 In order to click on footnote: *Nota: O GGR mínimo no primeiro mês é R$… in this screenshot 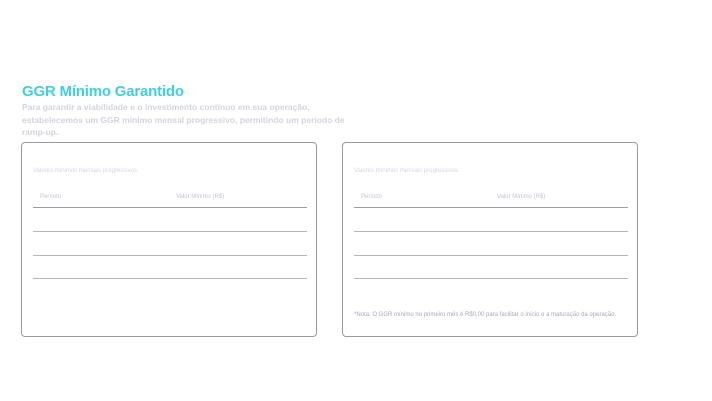, I will do `click(485, 315)`.